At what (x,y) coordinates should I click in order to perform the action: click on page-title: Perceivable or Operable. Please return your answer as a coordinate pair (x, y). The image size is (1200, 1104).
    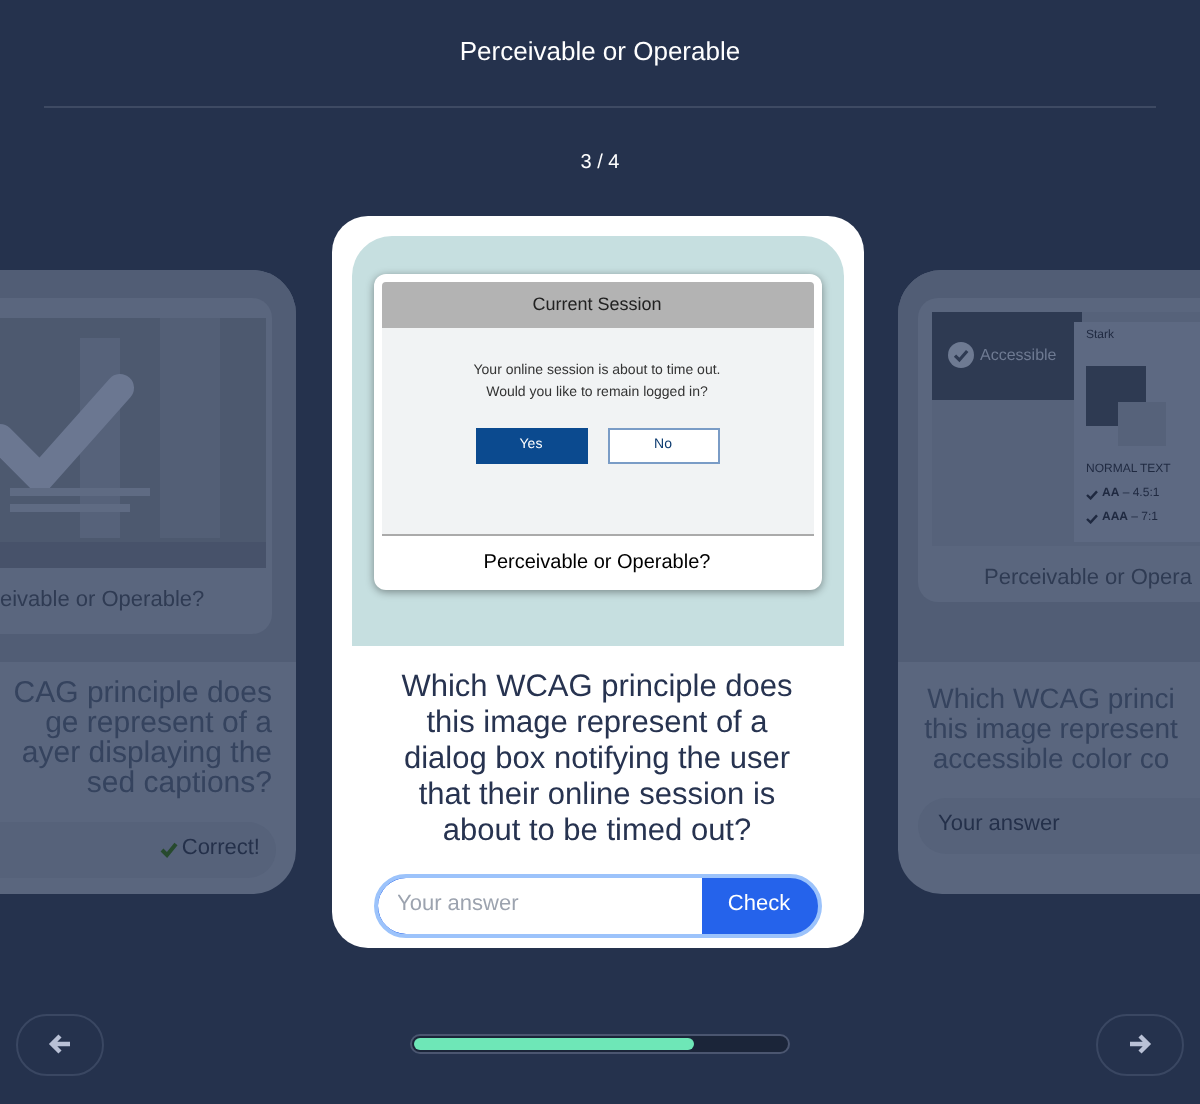
    Looking at the image, I should click on (600, 52).